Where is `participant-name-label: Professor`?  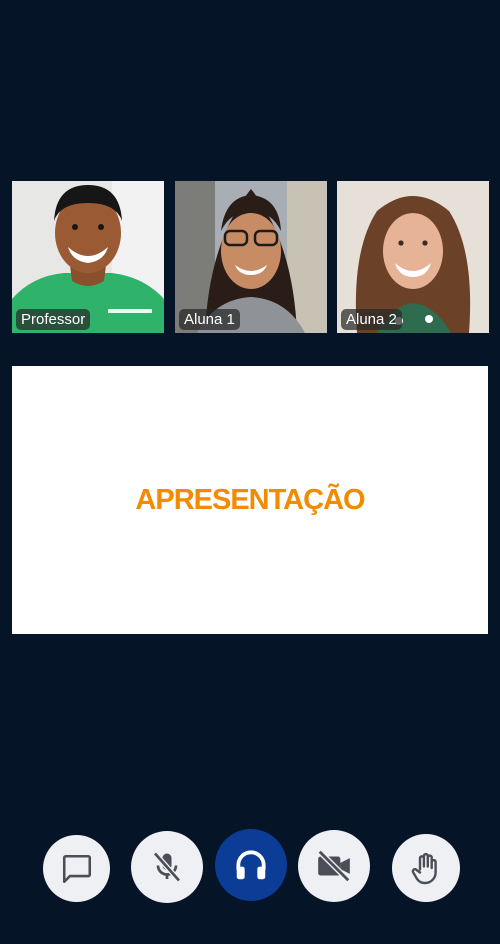
participant-name-label: Professor is located at coordinates (53, 319).